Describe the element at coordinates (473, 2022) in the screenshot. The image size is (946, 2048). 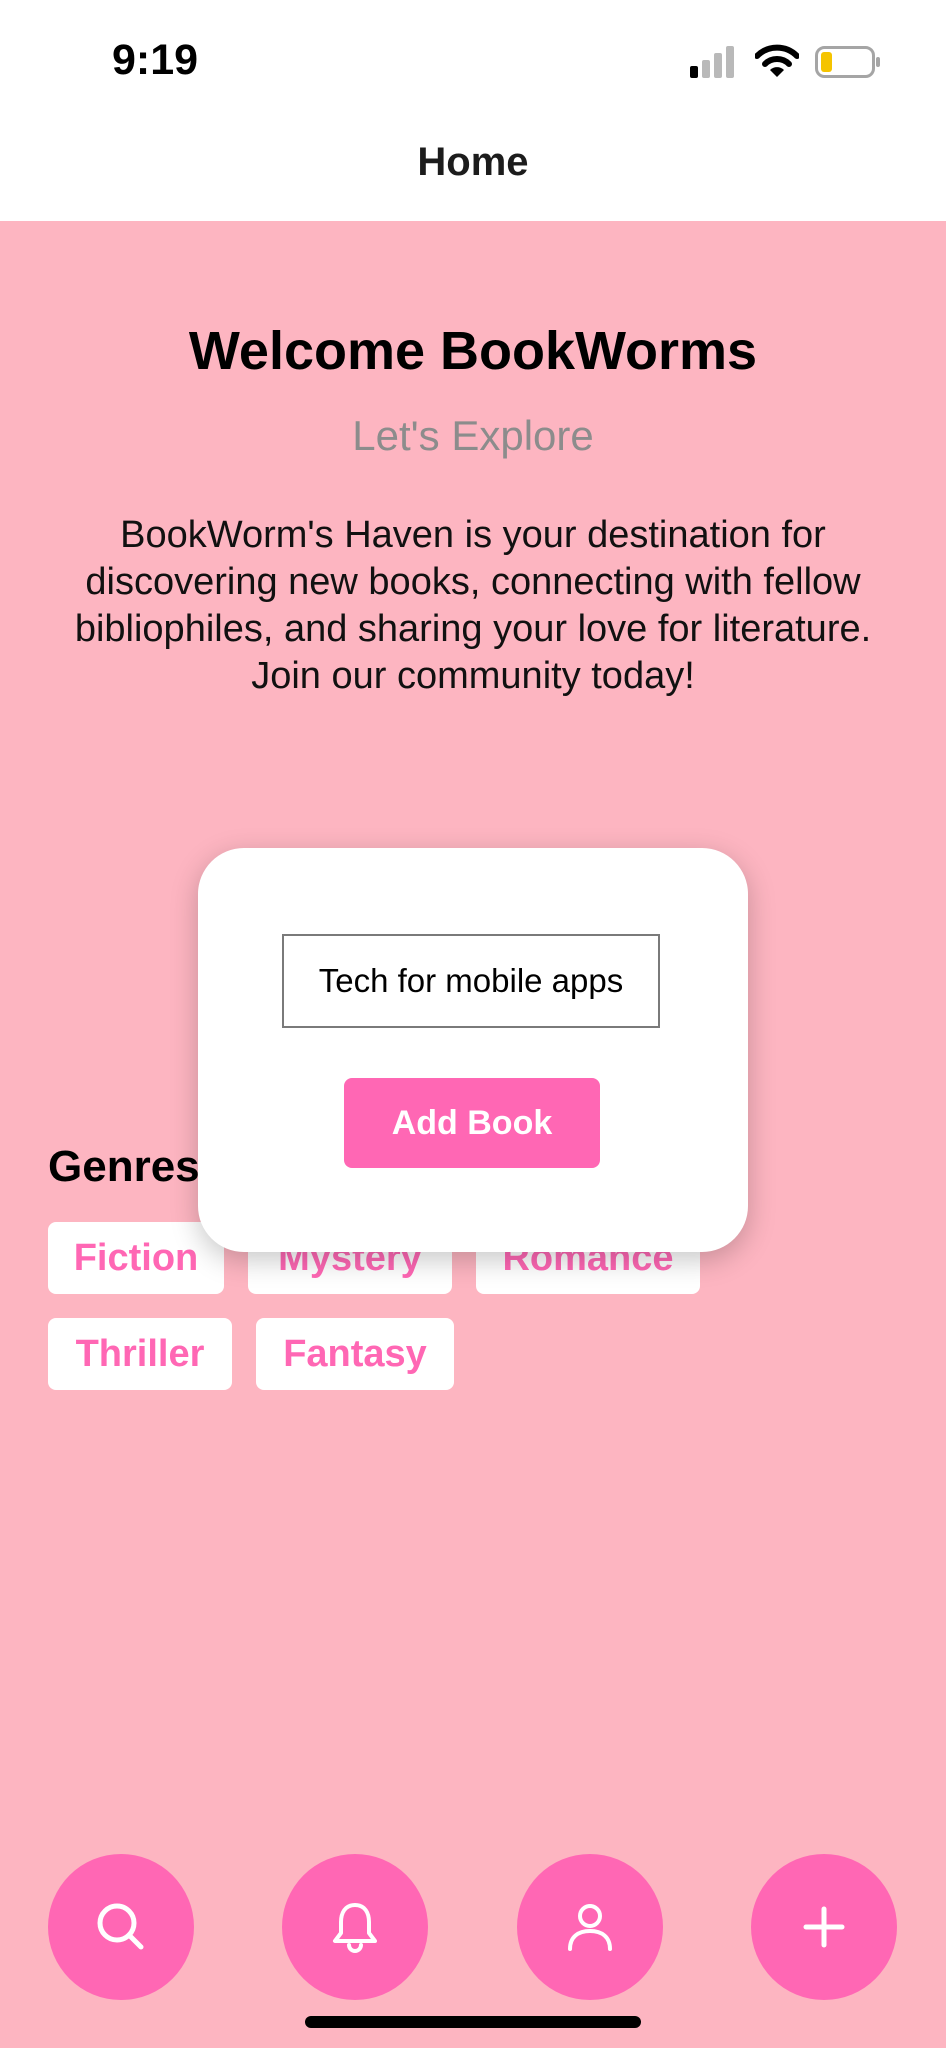
I see `home-indicator` at that location.